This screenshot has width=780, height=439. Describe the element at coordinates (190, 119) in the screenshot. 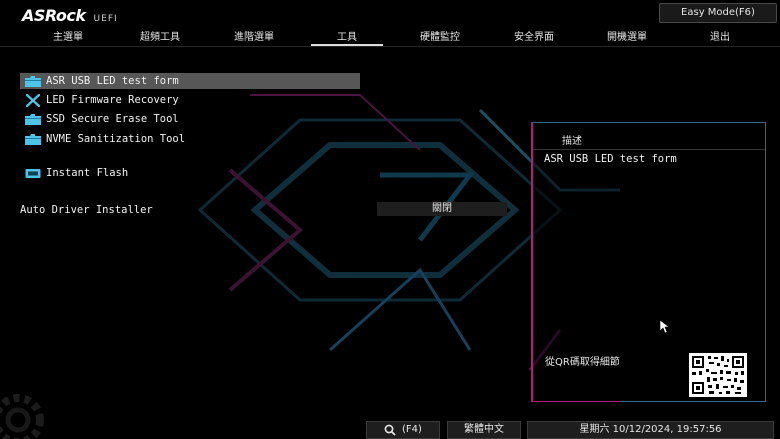

I see `menu-item-ssd-secure-erase: SSD Secure Erase Tool` at that location.